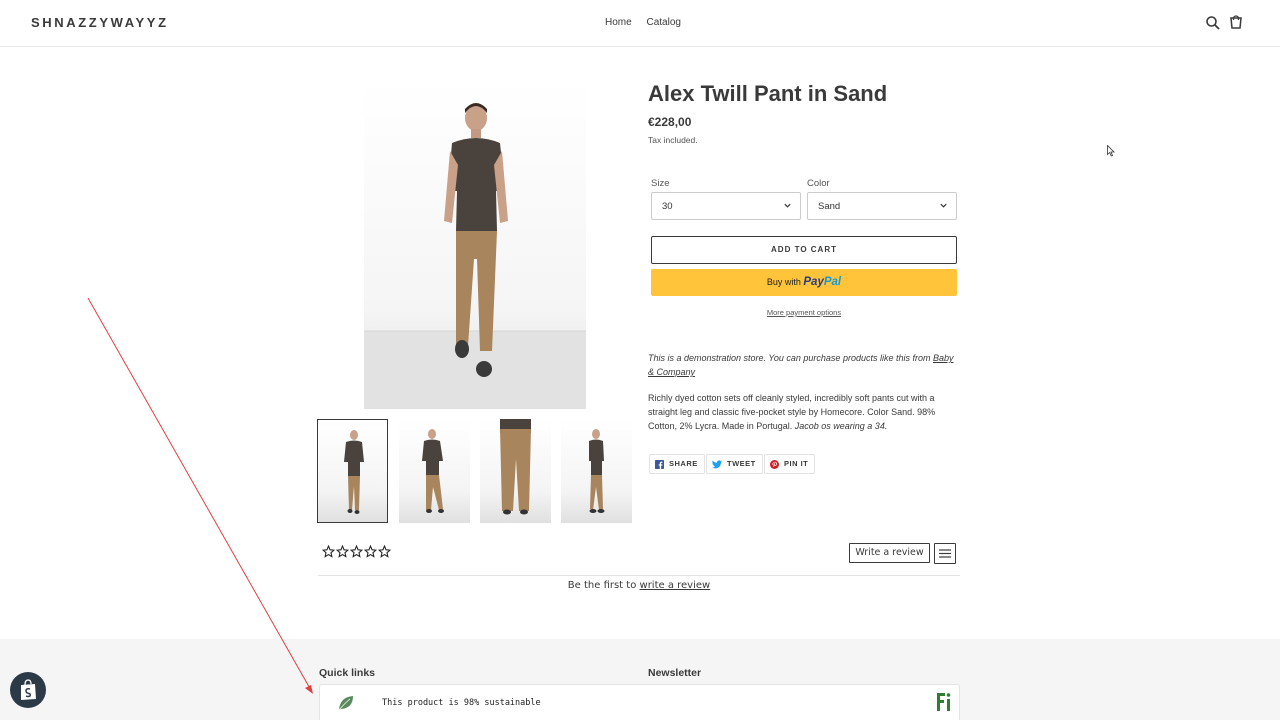  Describe the element at coordinates (670, 122) in the screenshot. I see `product-price: €228,00` at that location.